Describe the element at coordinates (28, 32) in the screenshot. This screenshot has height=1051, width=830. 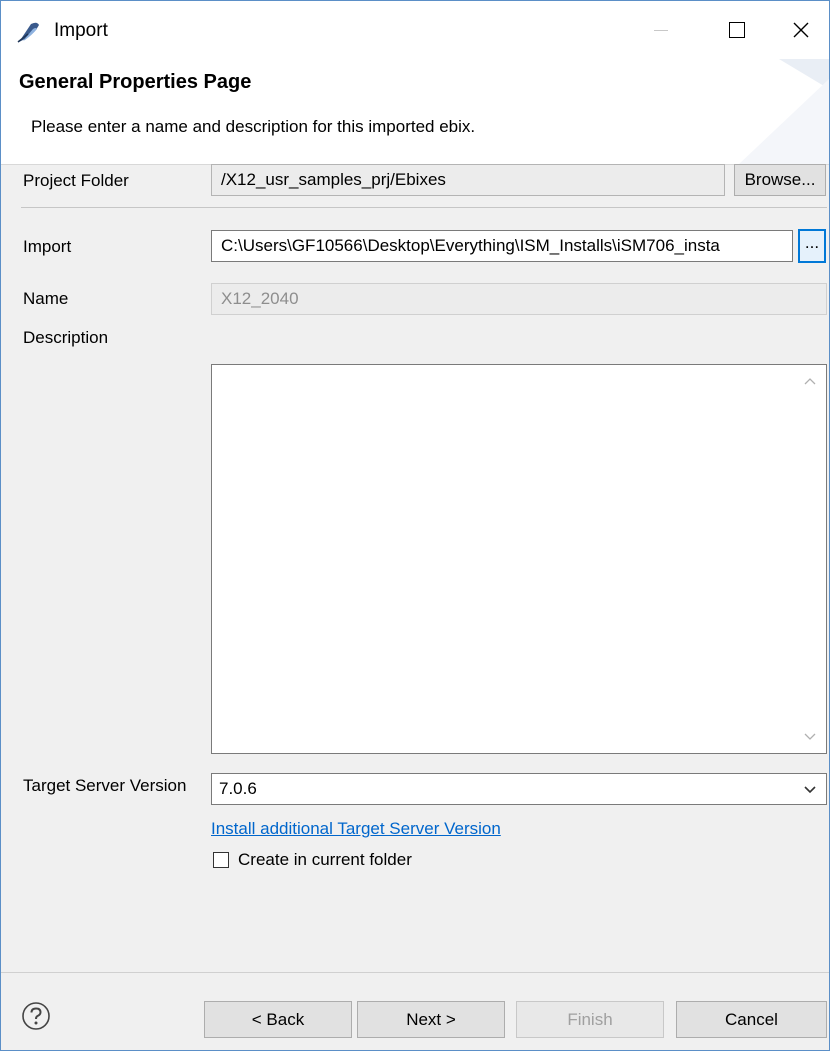
I see `app-feather-icon` at that location.